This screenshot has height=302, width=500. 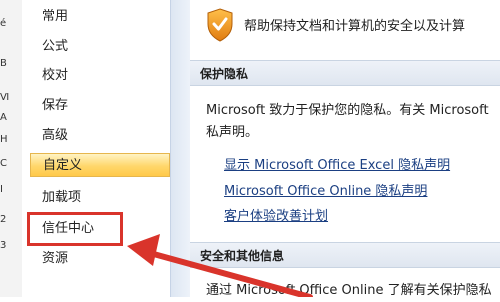 What do you see at coordinates (3, 163) in the screenshot?
I see `strip-fragment: C` at bounding box center [3, 163].